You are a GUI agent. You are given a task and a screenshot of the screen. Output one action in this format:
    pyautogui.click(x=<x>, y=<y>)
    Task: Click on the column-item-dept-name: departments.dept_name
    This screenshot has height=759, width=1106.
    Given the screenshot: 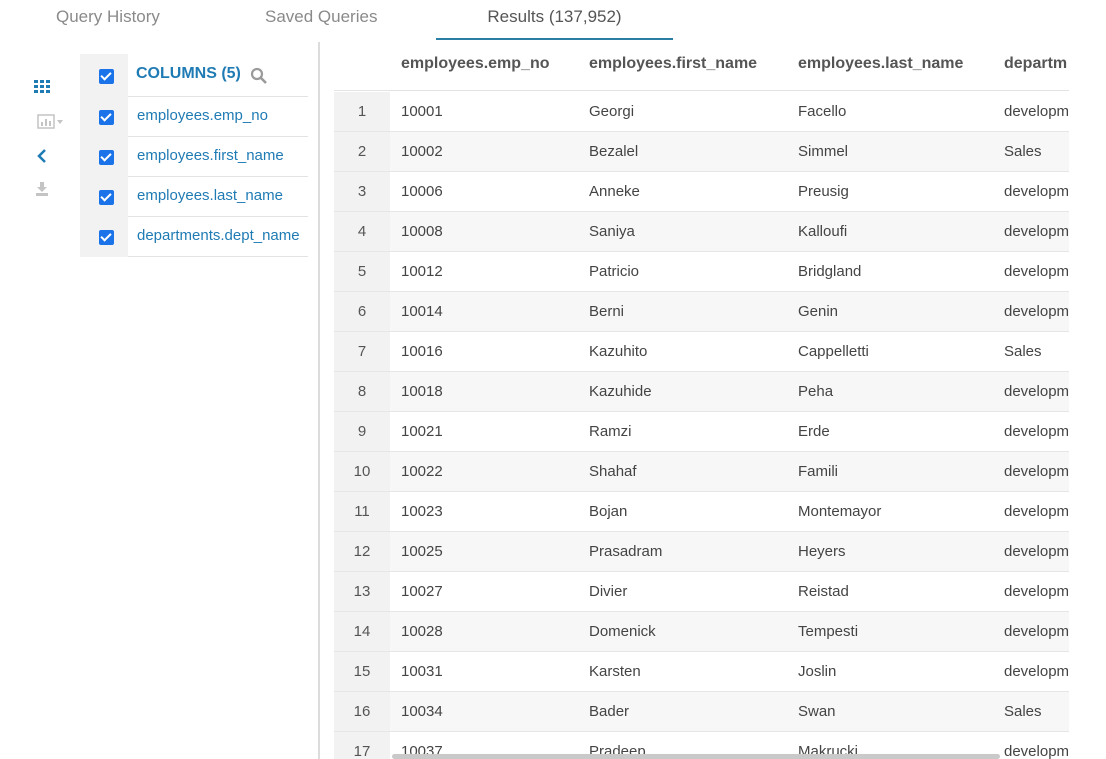 What is the action you would take?
    pyautogui.click(x=194, y=237)
    